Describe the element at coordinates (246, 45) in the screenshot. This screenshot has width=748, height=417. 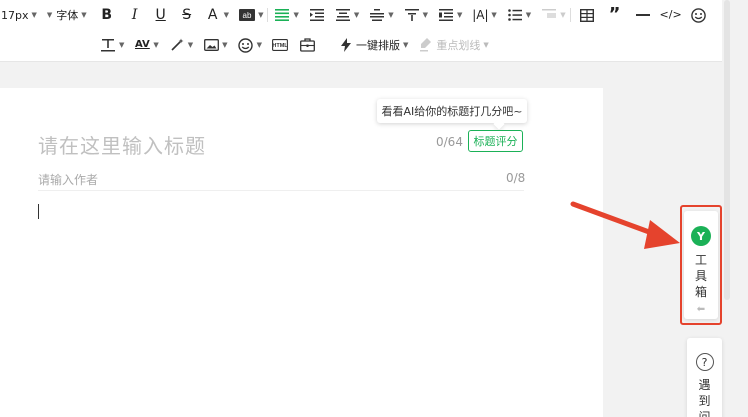
I see `sticker-icon` at that location.